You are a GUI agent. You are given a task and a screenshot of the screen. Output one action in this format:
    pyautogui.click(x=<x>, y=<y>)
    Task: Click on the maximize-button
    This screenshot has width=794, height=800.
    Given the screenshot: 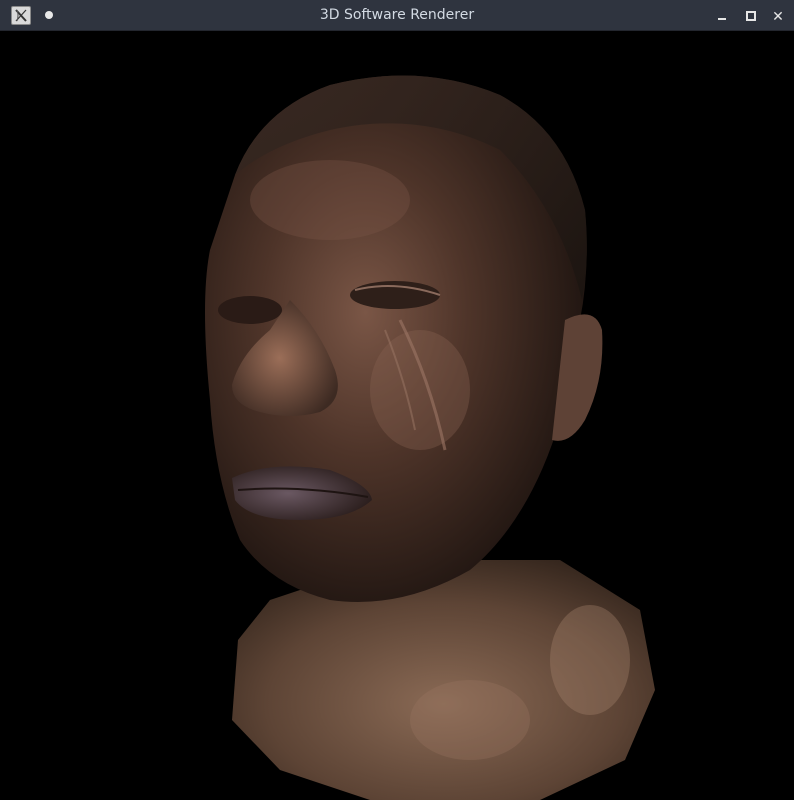 What is the action you would take?
    pyautogui.click(x=750, y=16)
    